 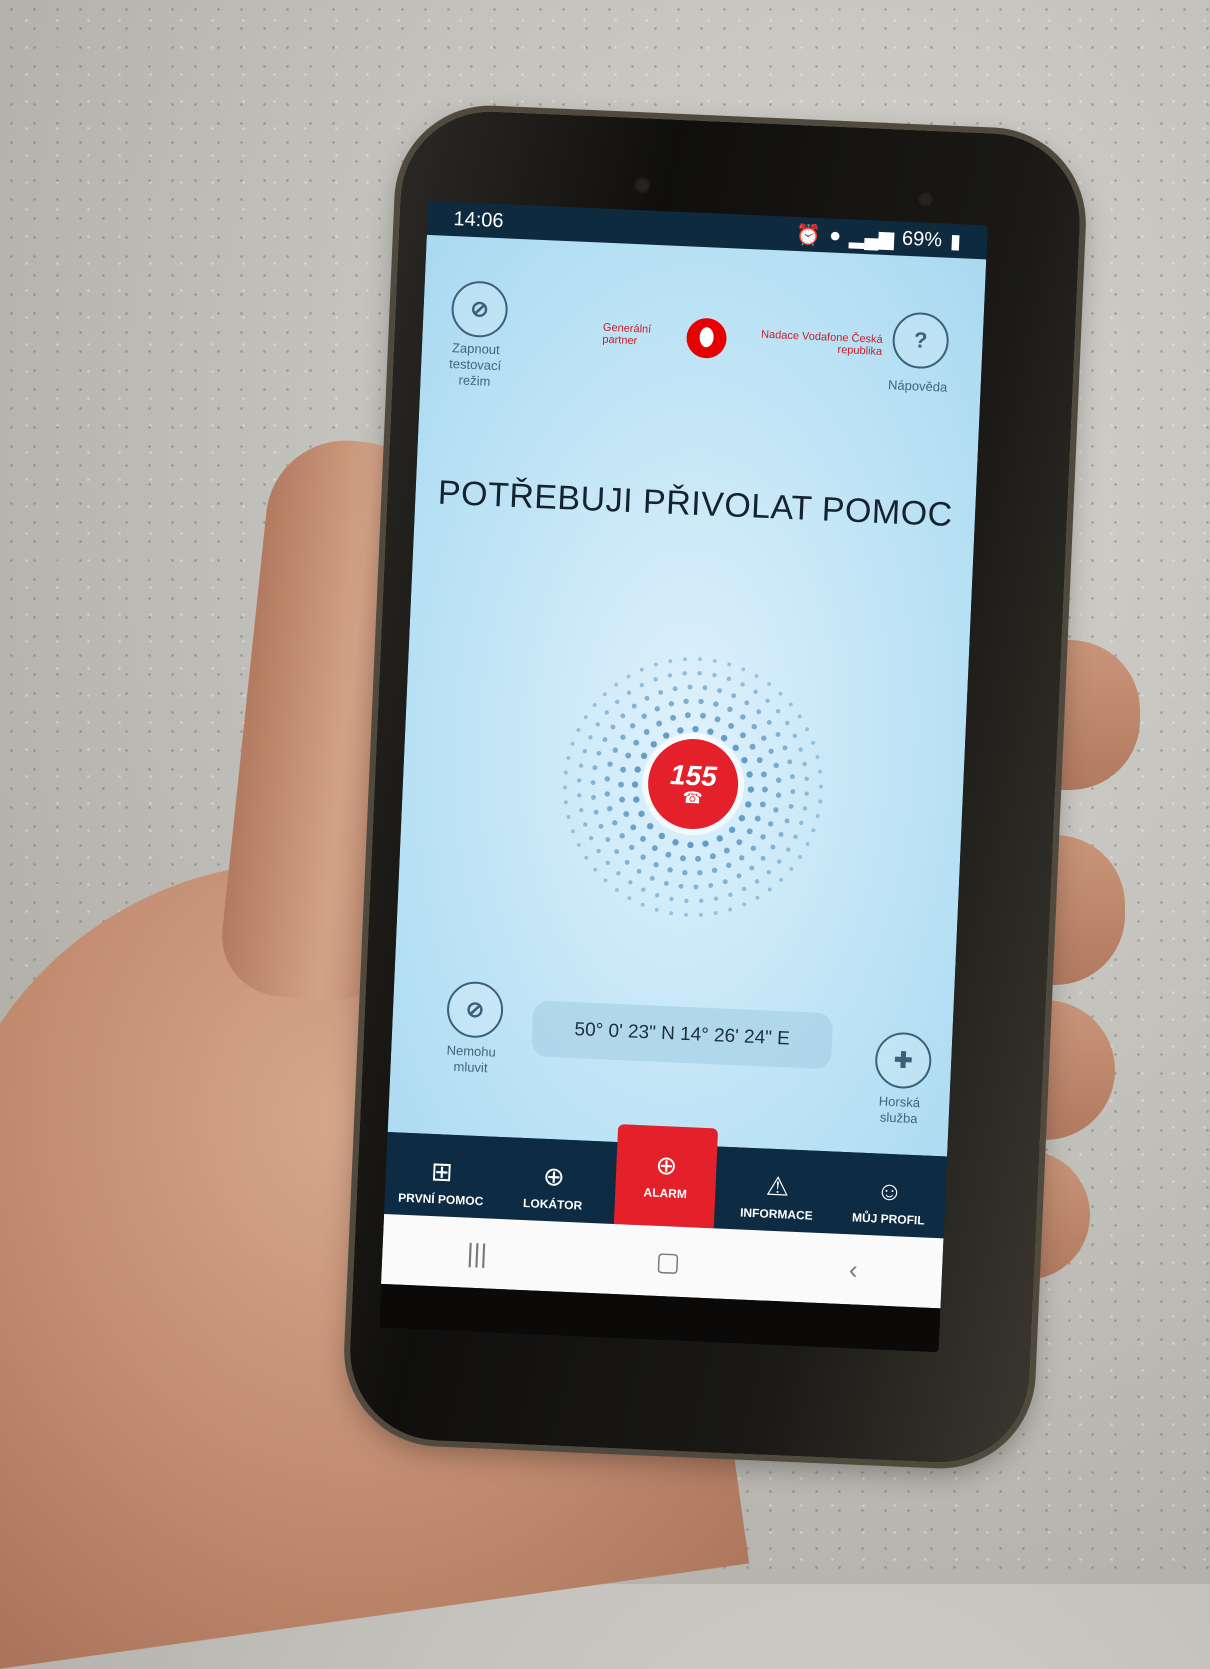 I want to click on mountain-service-button: ✚, so click(x=903, y=1060).